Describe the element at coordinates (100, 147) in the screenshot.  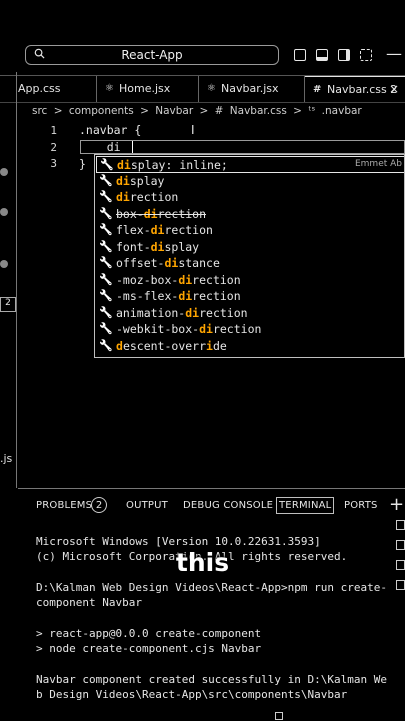
I see `code-line: di` at that location.